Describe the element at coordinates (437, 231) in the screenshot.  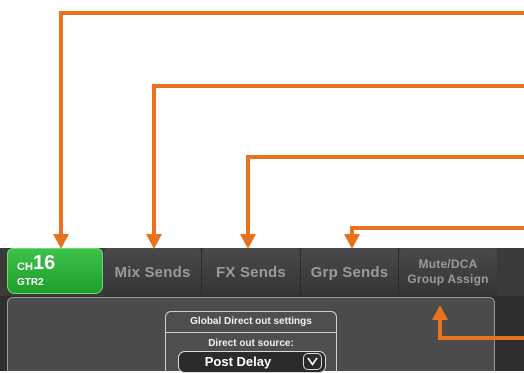
I see `annotation-line-grp-sends` at that location.